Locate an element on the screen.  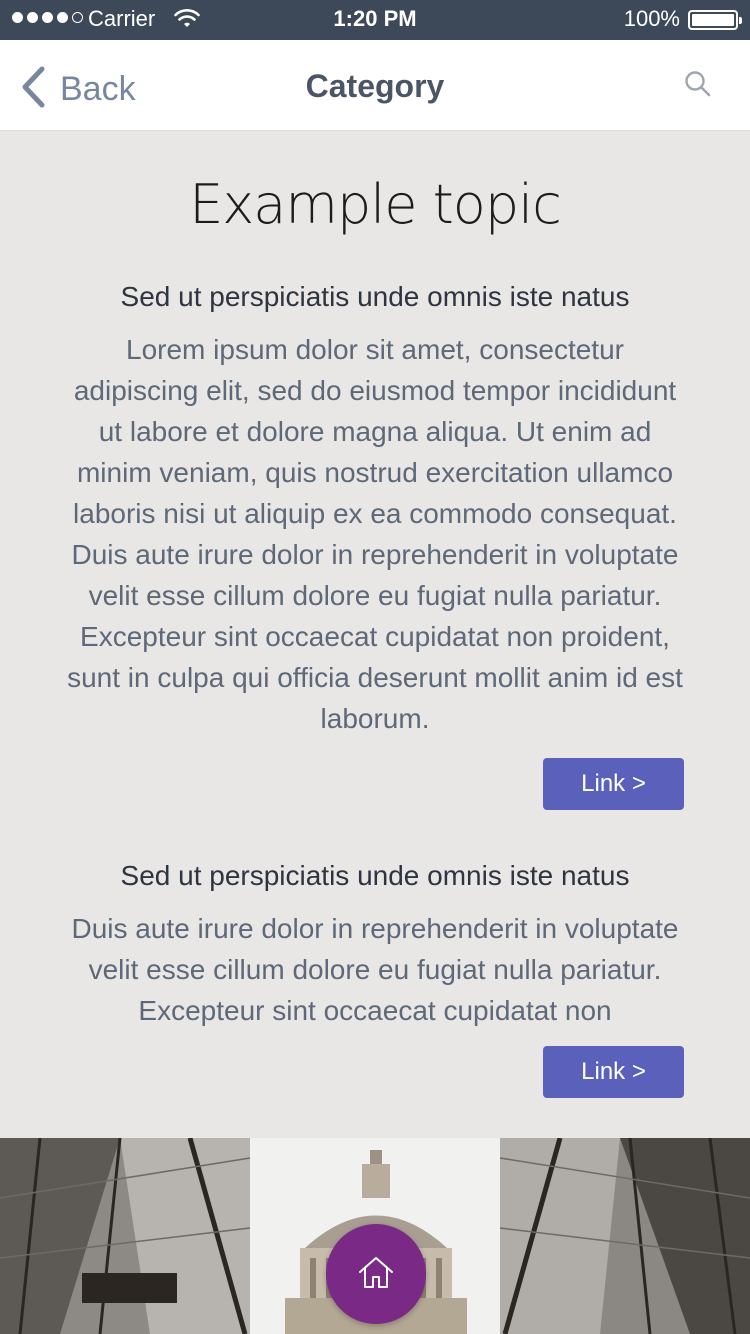
page-title: Example topic is located at coordinates (375, 204).